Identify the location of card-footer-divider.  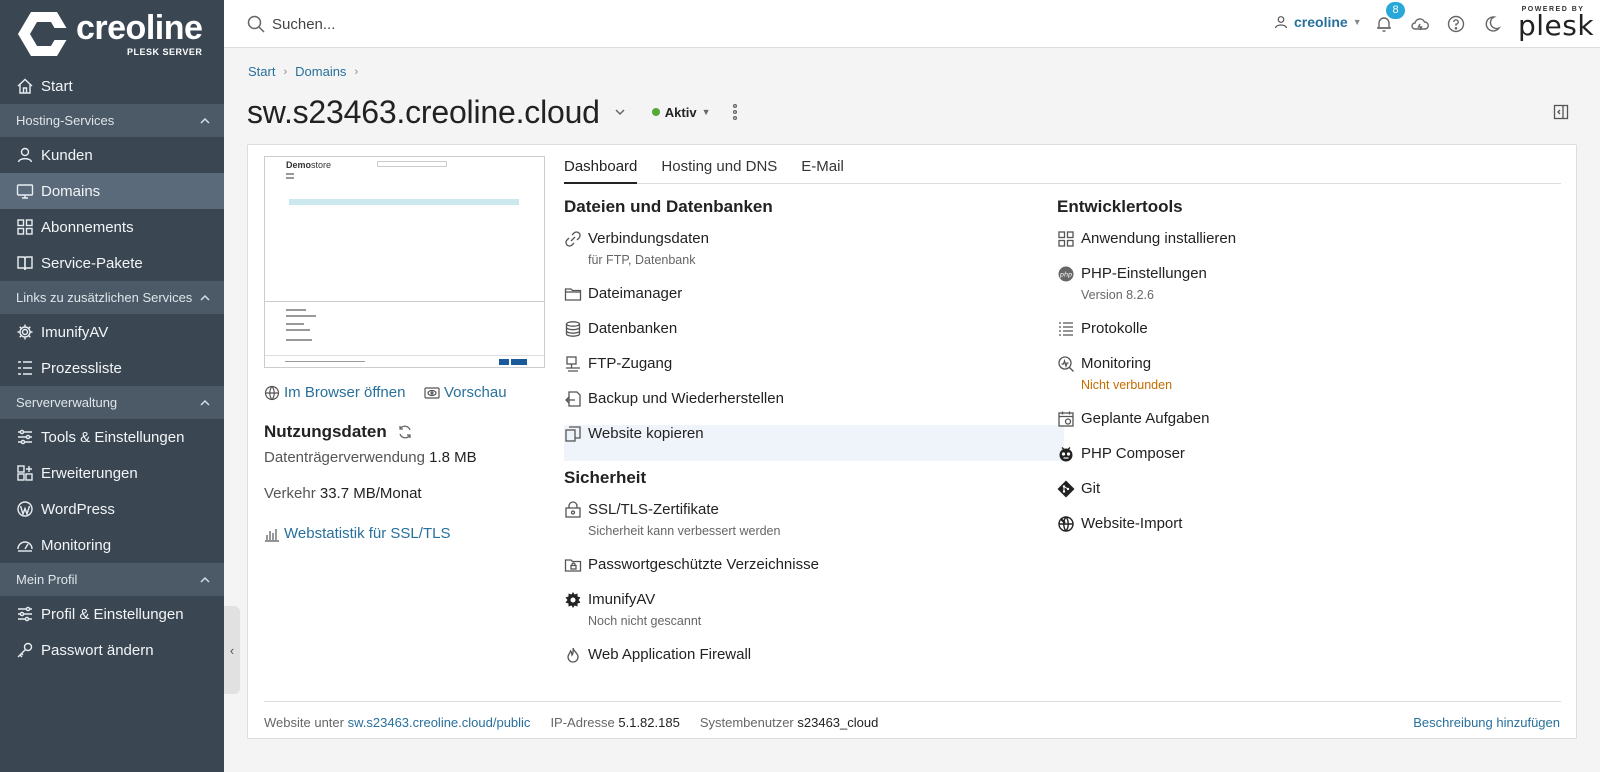
(912, 701).